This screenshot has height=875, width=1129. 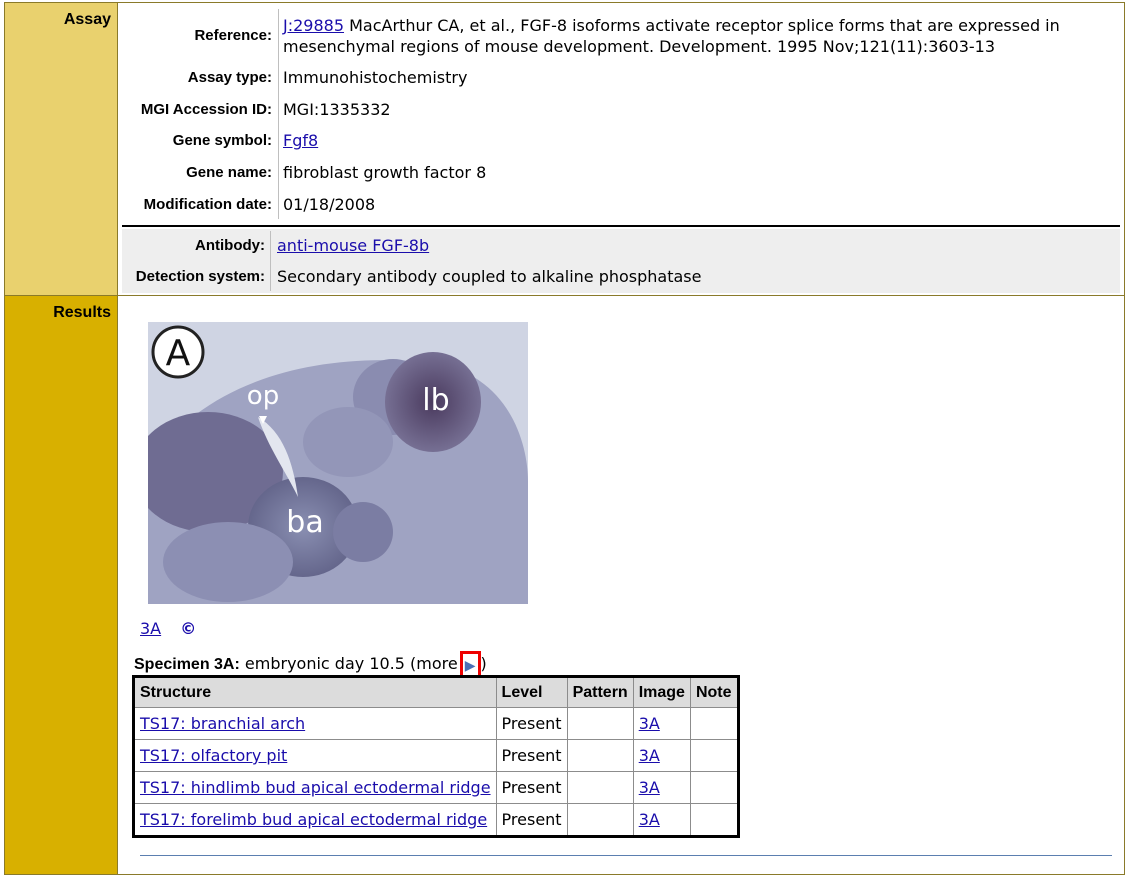 I want to click on more-toggle: ▶, so click(x=470, y=664).